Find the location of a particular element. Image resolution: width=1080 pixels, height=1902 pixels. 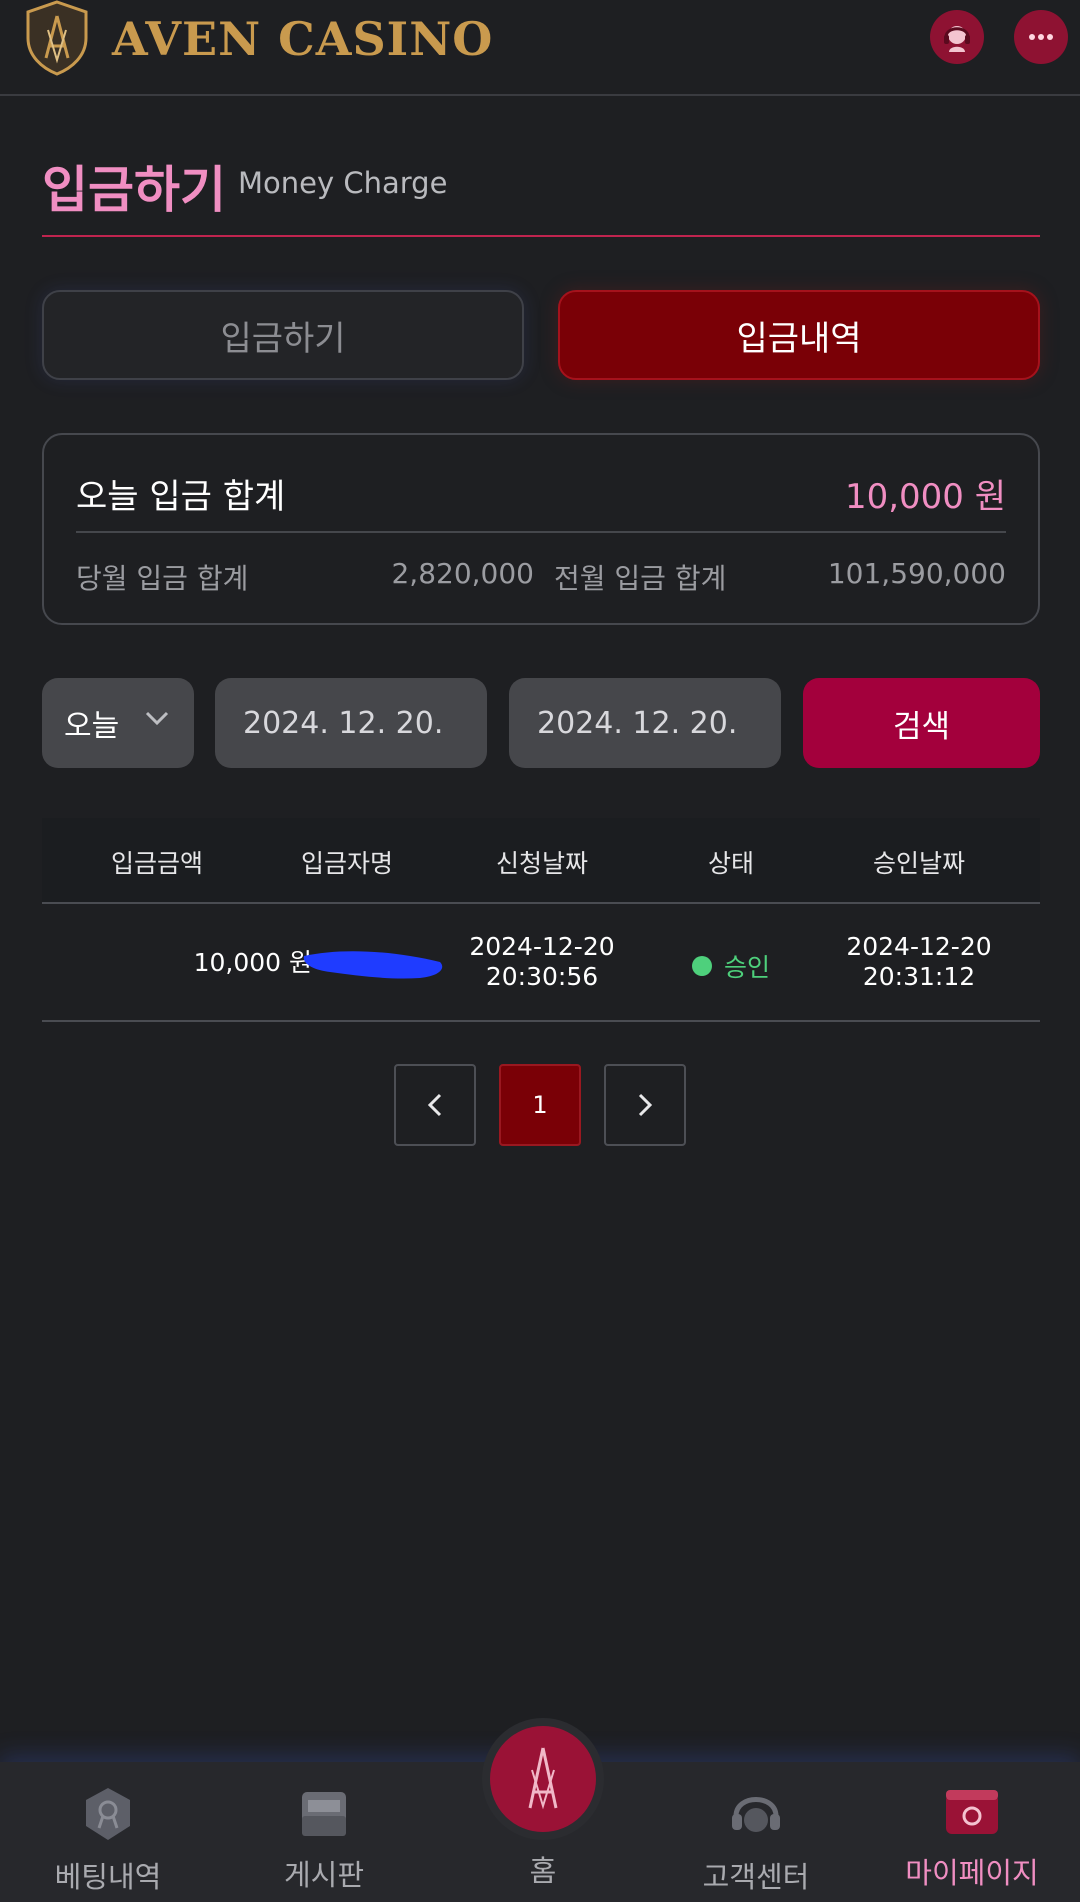

nav-label-home: 홈 is located at coordinates (543, 1871).